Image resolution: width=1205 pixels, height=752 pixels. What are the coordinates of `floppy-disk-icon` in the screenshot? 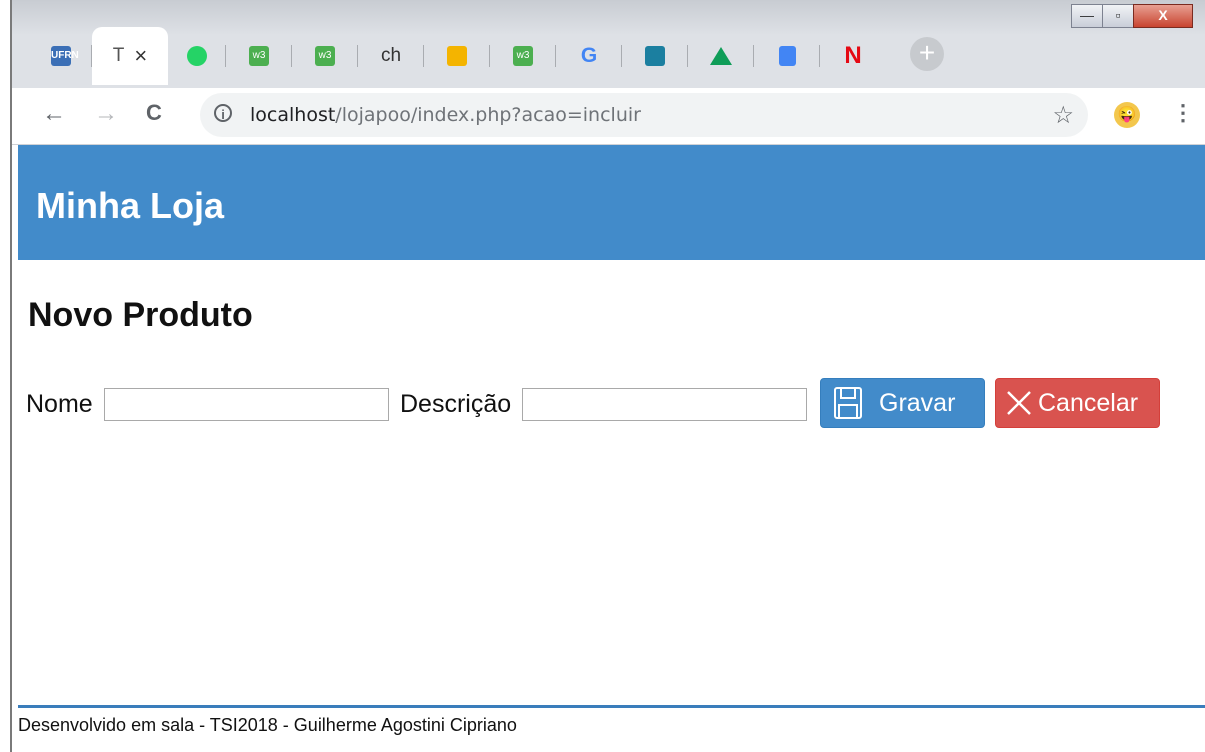 It's located at (848, 403).